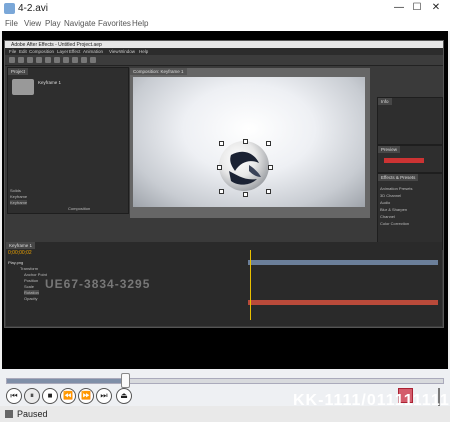 The image size is (450, 422). What do you see at coordinates (42, 51) in the screenshot?
I see `ae-menu-item: Composition` at bounding box center [42, 51].